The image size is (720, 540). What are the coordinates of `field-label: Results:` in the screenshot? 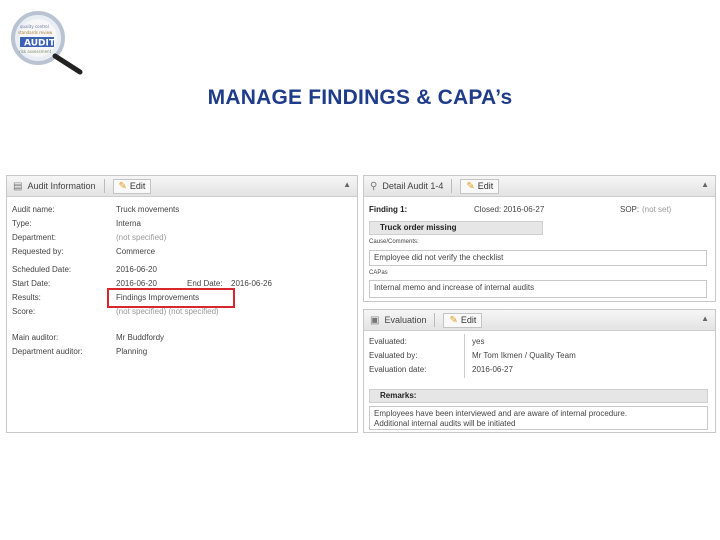 It's located at (26, 297).